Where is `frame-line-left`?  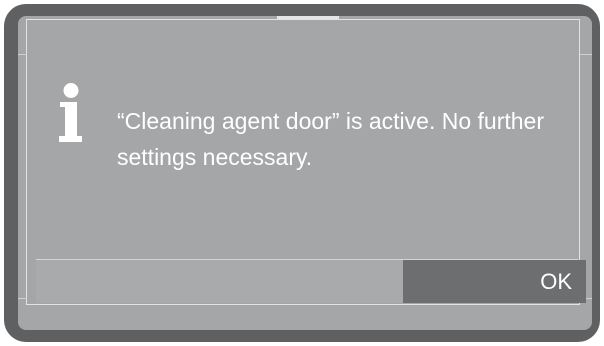 frame-line-left is located at coordinates (26, 162).